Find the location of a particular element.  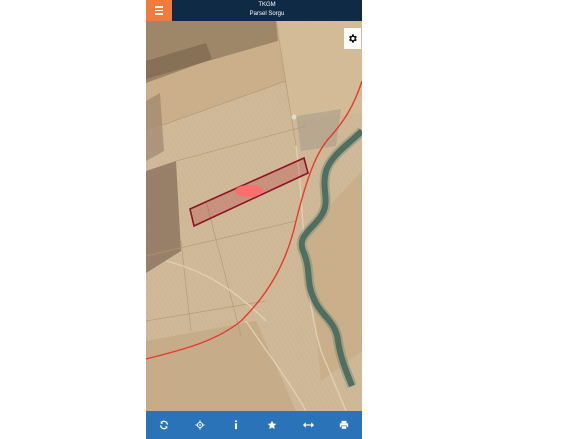

page-subtitle: Parsel Sorgu is located at coordinates (267, 14).